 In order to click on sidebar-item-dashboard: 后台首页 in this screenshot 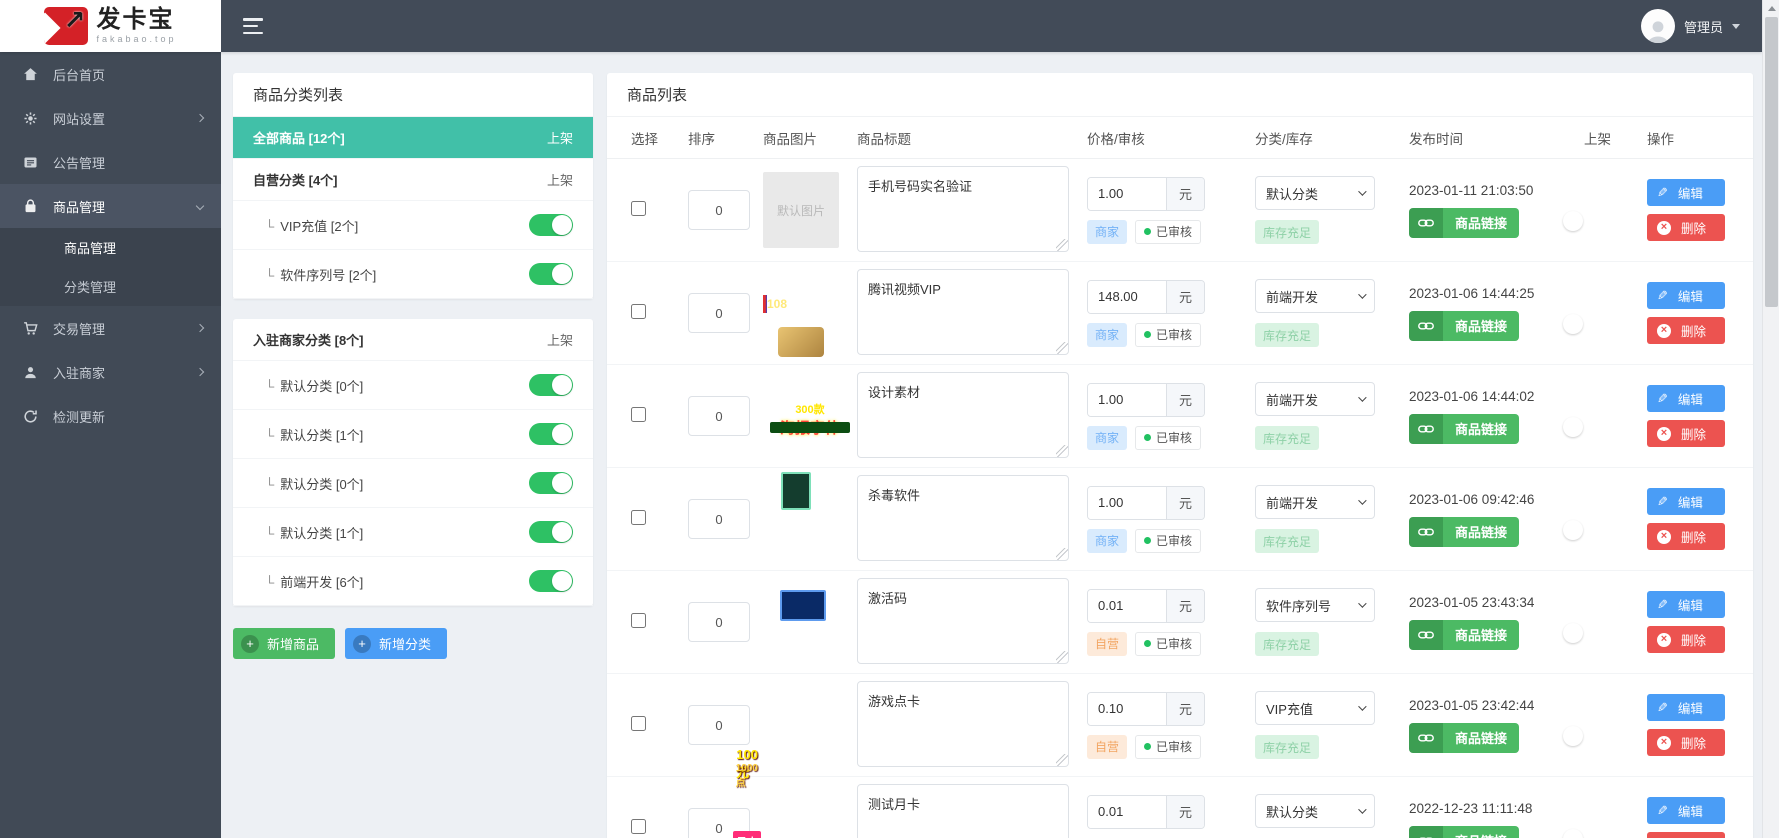, I will do `click(110, 74)`.